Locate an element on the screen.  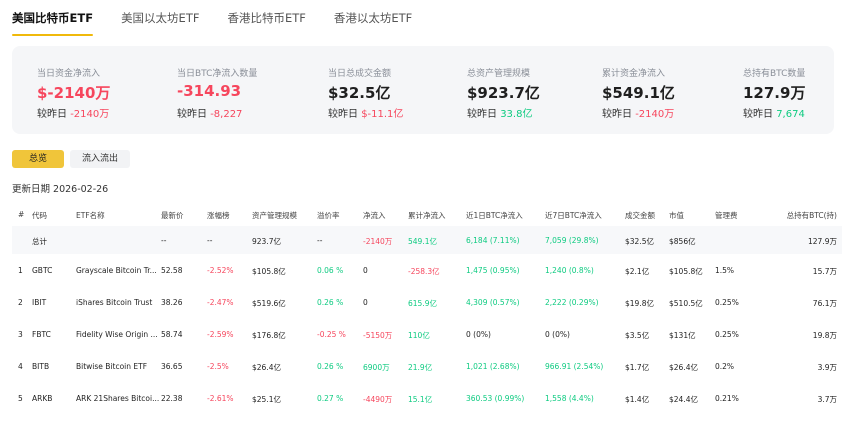
etf-tabs: 美国比特币ETF 美国以太坊ETF 香港比特币ETF 香港以太坊ETF is located at coordinates (212, 22).